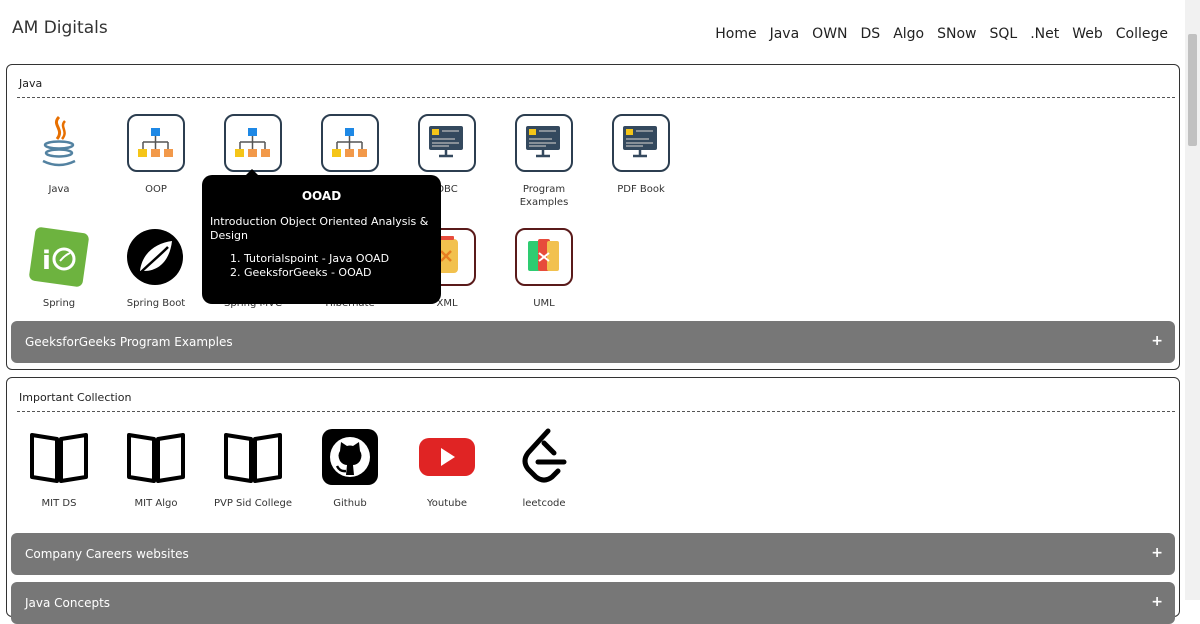 The width and height of the screenshot is (1200, 624). Describe the element at coordinates (1192, 90) in the screenshot. I see `scrollbar-thumb` at that location.